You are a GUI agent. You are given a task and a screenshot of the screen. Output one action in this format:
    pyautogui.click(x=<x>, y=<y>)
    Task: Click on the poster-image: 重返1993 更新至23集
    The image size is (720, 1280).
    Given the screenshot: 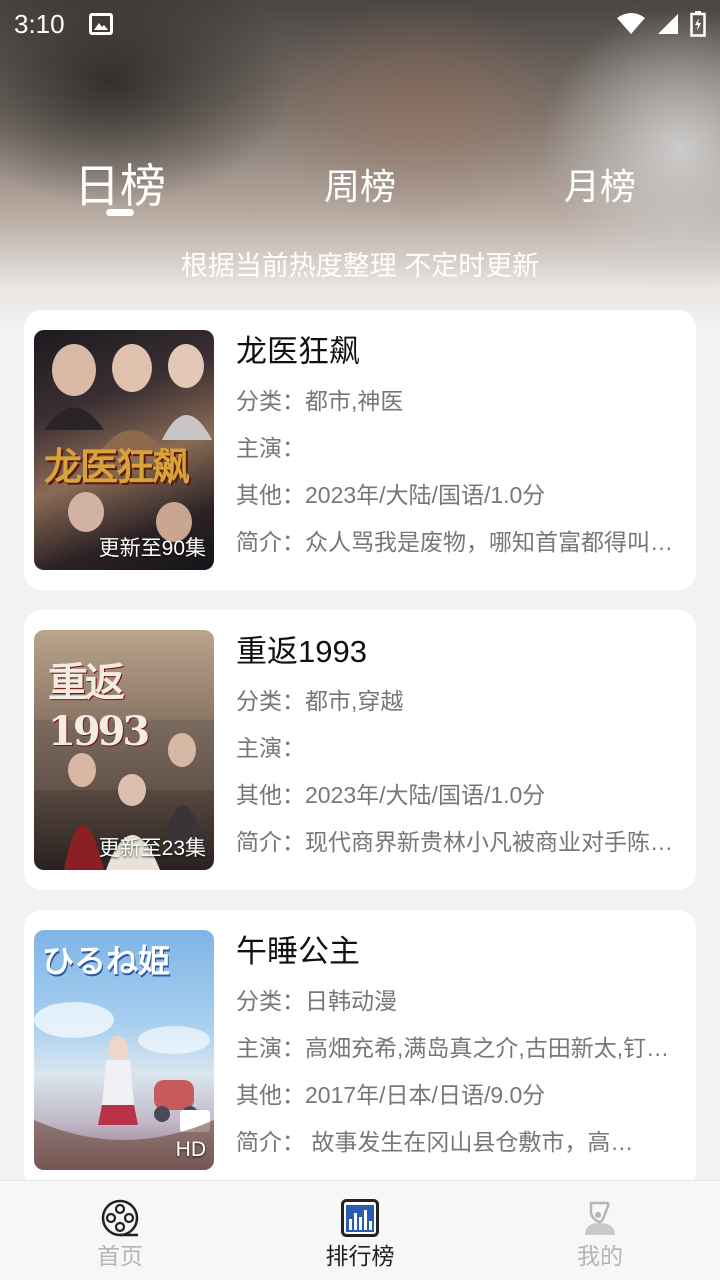 What is the action you would take?
    pyautogui.click(x=124, y=750)
    